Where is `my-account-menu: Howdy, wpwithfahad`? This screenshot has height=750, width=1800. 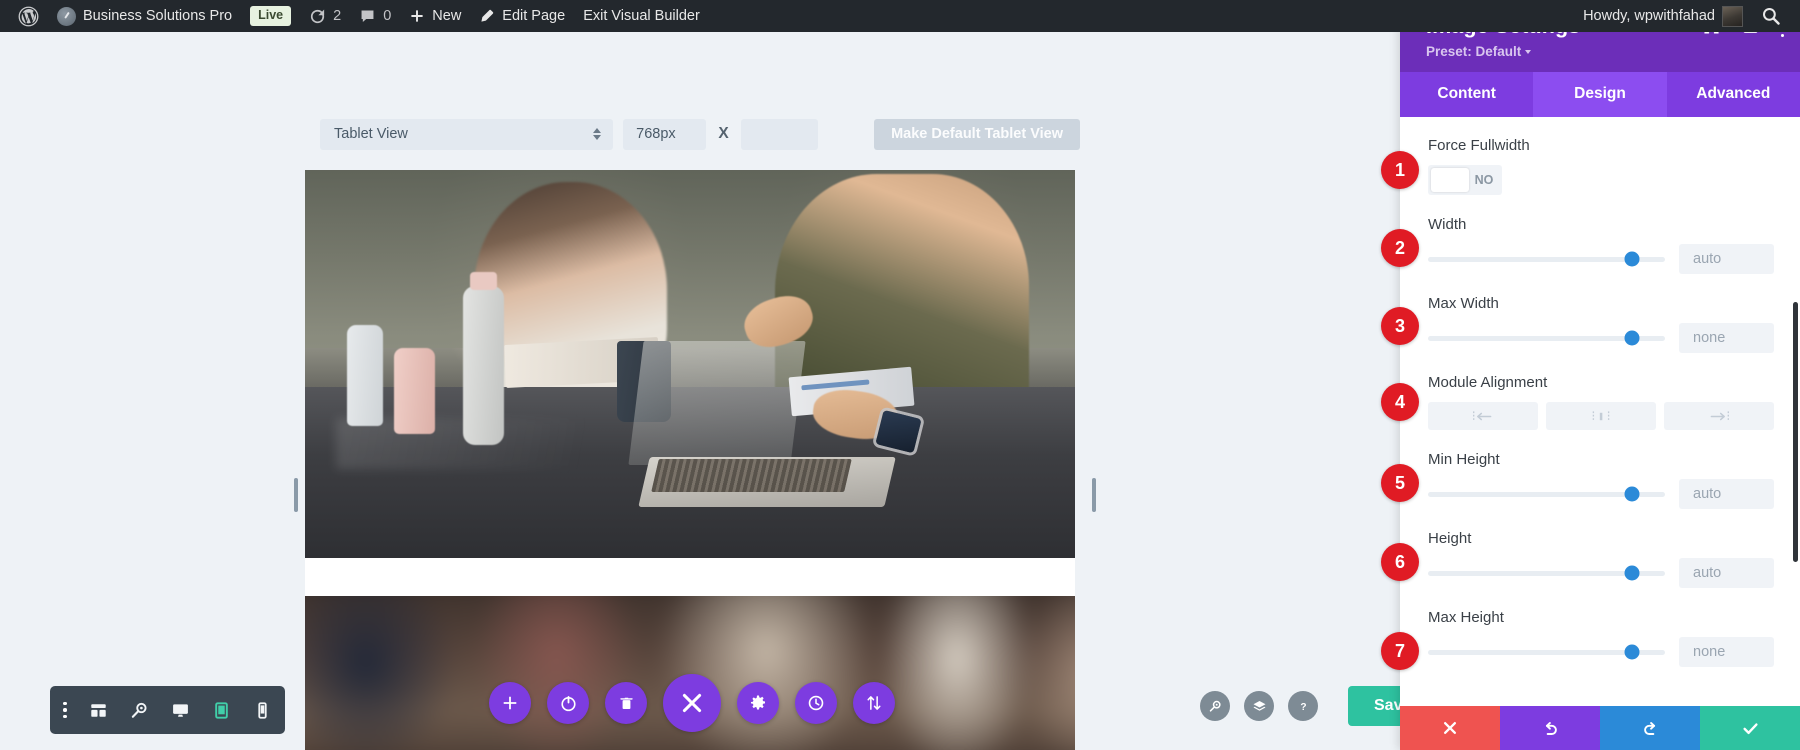 my-account-menu: Howdy, wpwithfahad is located at coordinates (1663, 16).